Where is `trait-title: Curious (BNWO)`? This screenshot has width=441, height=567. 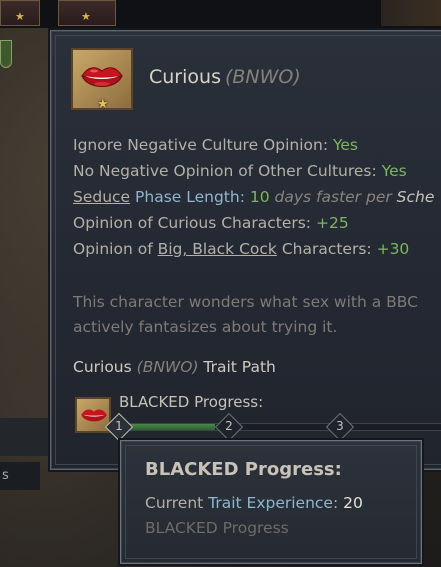 trait-title: Curious (BNWO) is located at coordinates (225, 77).